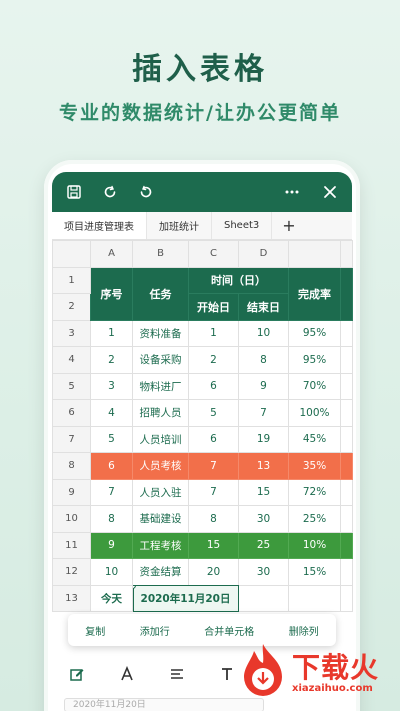 Image resolution: width=400 pixels, height=711 pixels. I want to click on close-icon, so click(330, 192).